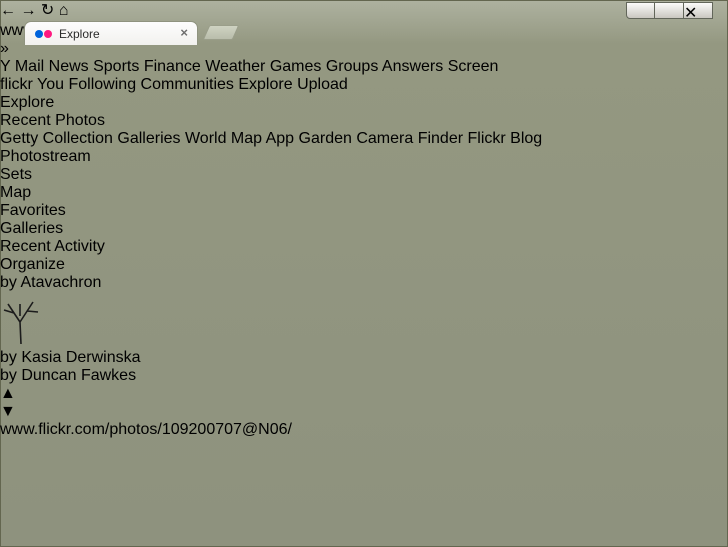  Describe the element at coordinates (16, 84) in the screenshot. I see `flickr-logo: flickr` at that location.